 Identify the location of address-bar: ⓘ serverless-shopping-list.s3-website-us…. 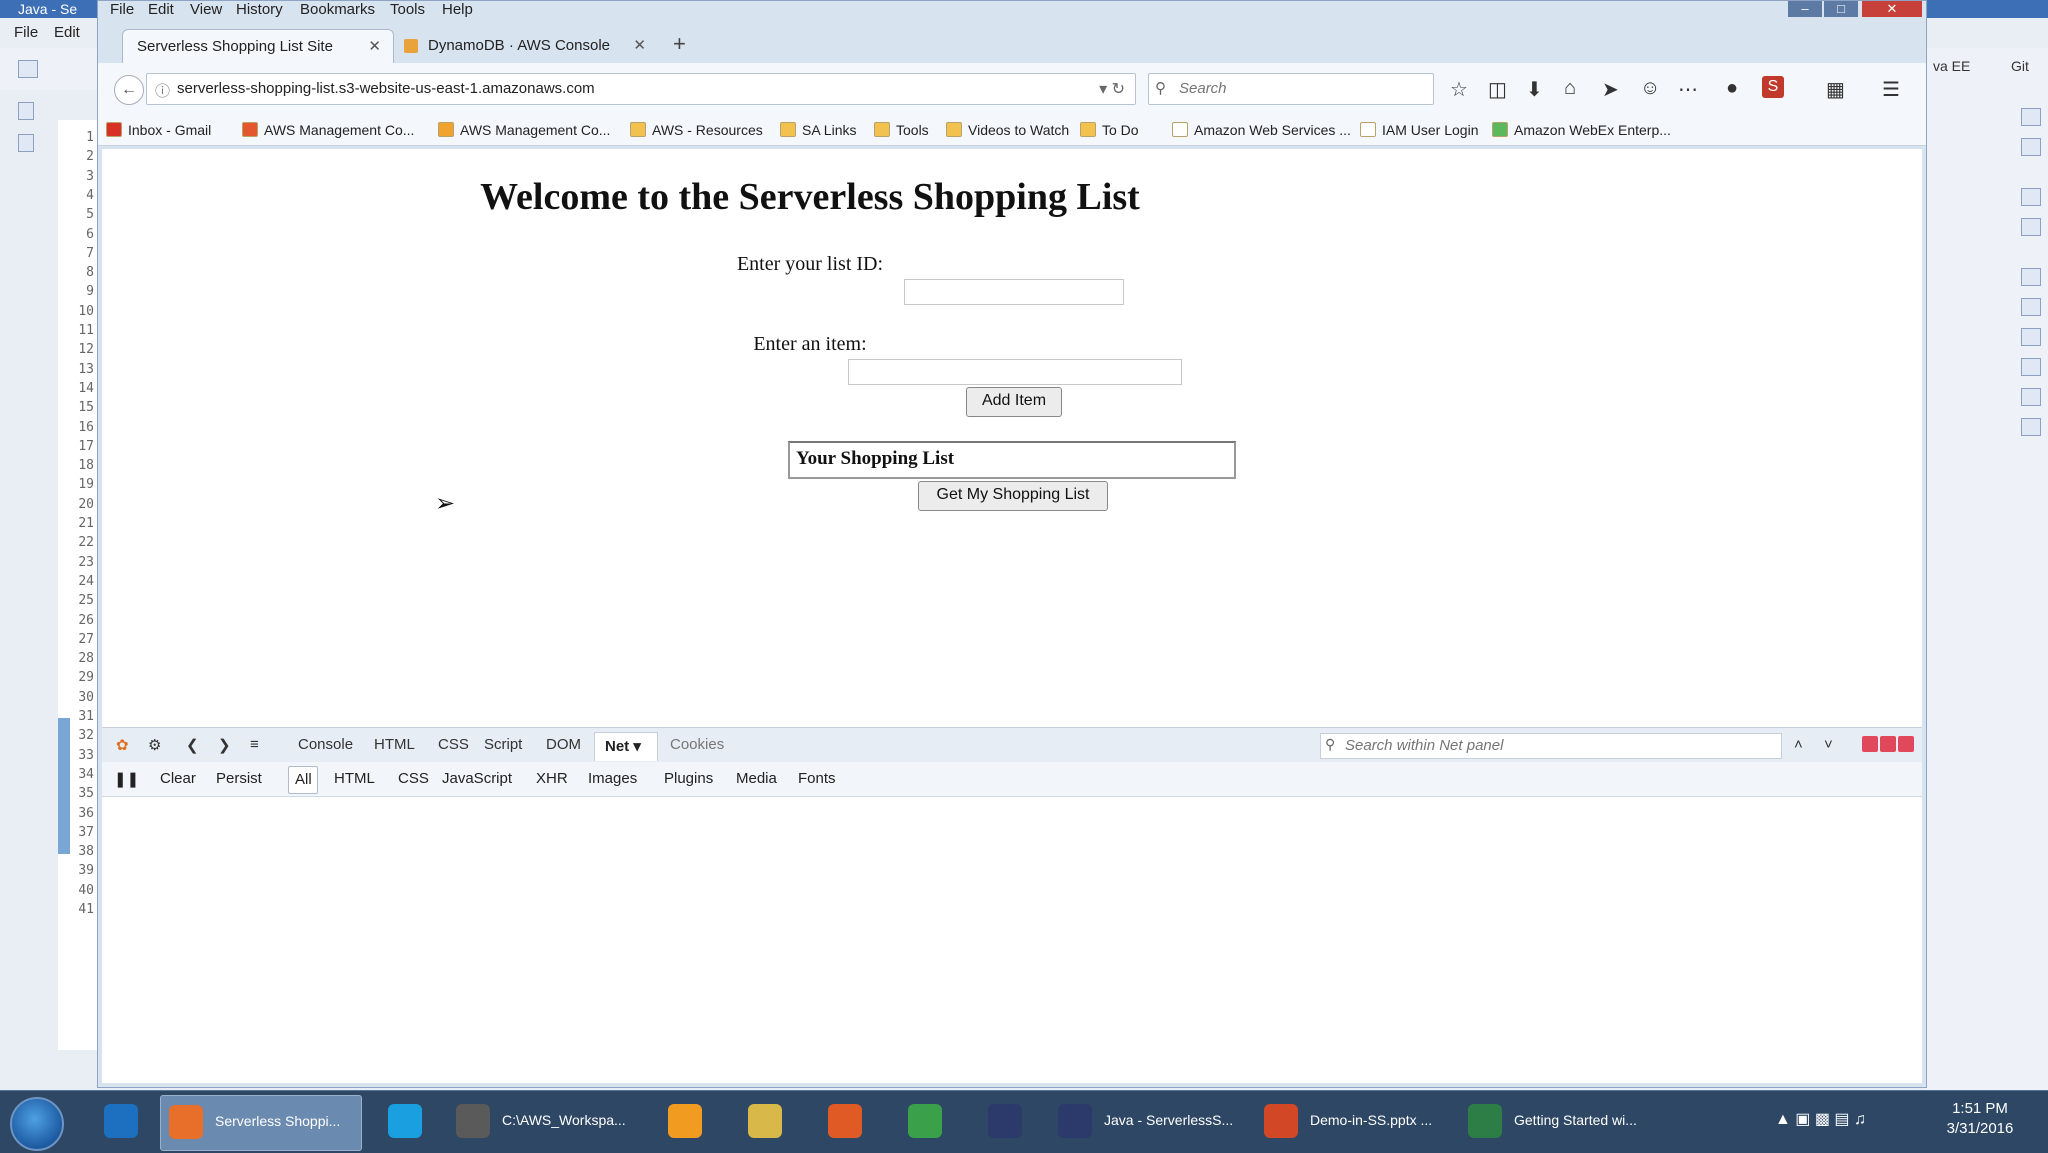
(641, 89).